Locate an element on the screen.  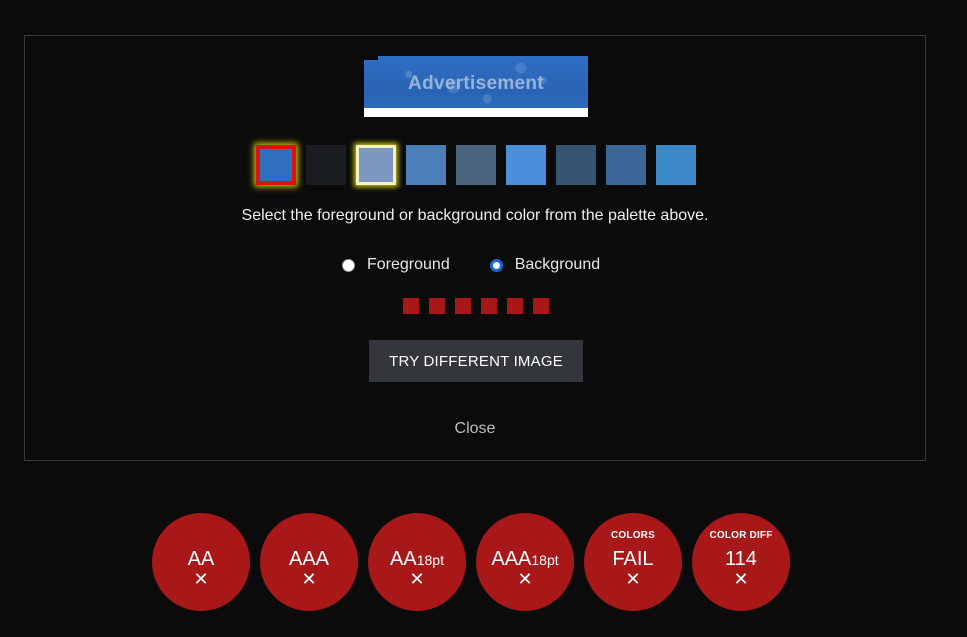
result-label: AA18pt is located at coordinates (417, 559).